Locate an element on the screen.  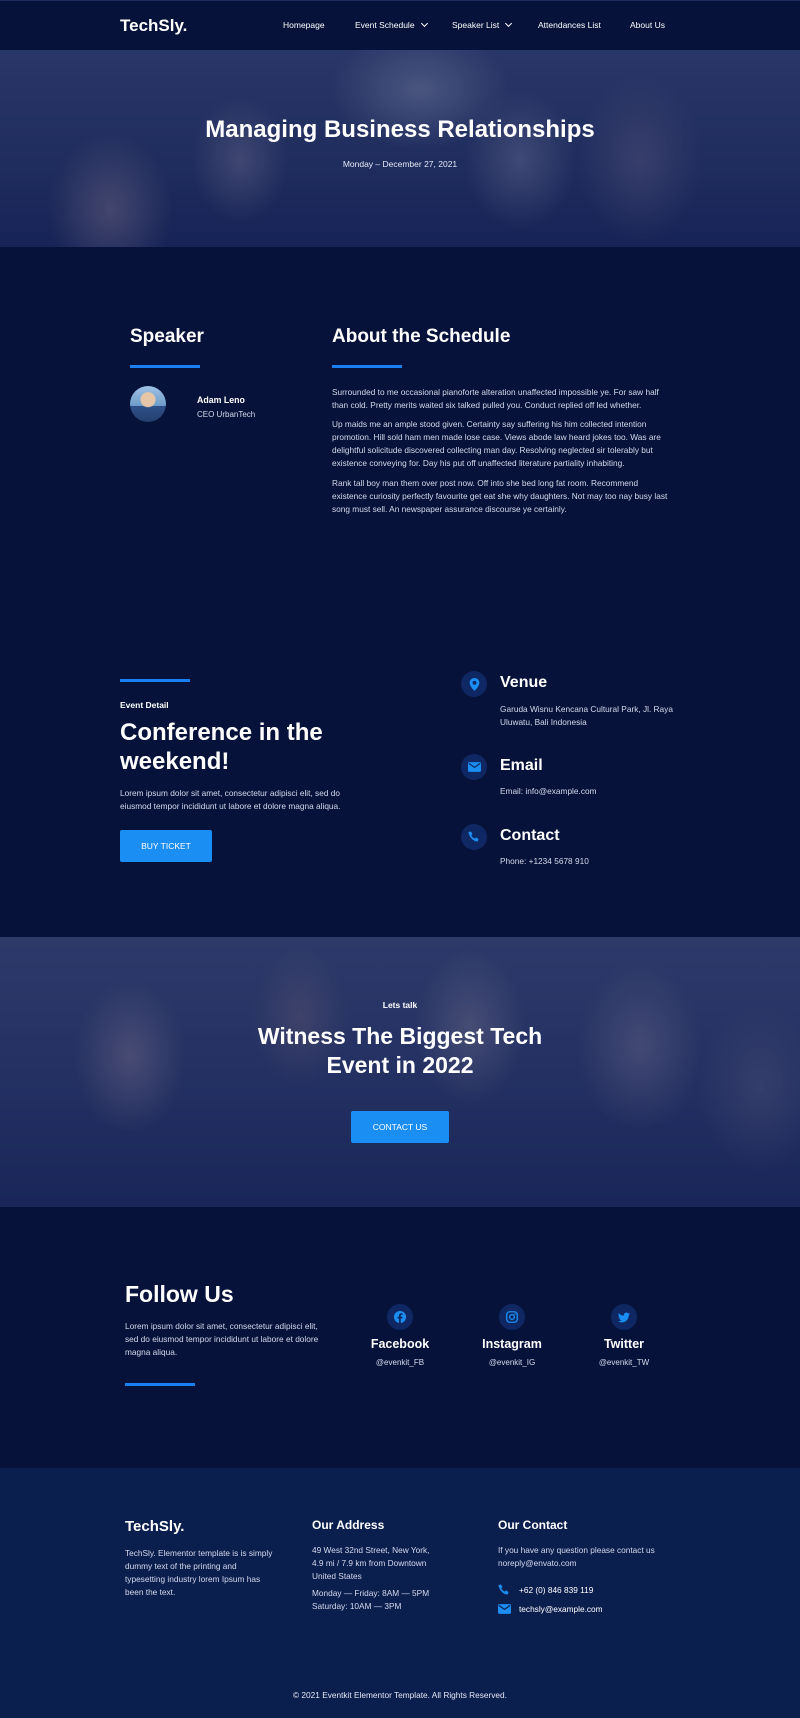
nav-homepage-label: Homepage is located at coordinates (304, 25).